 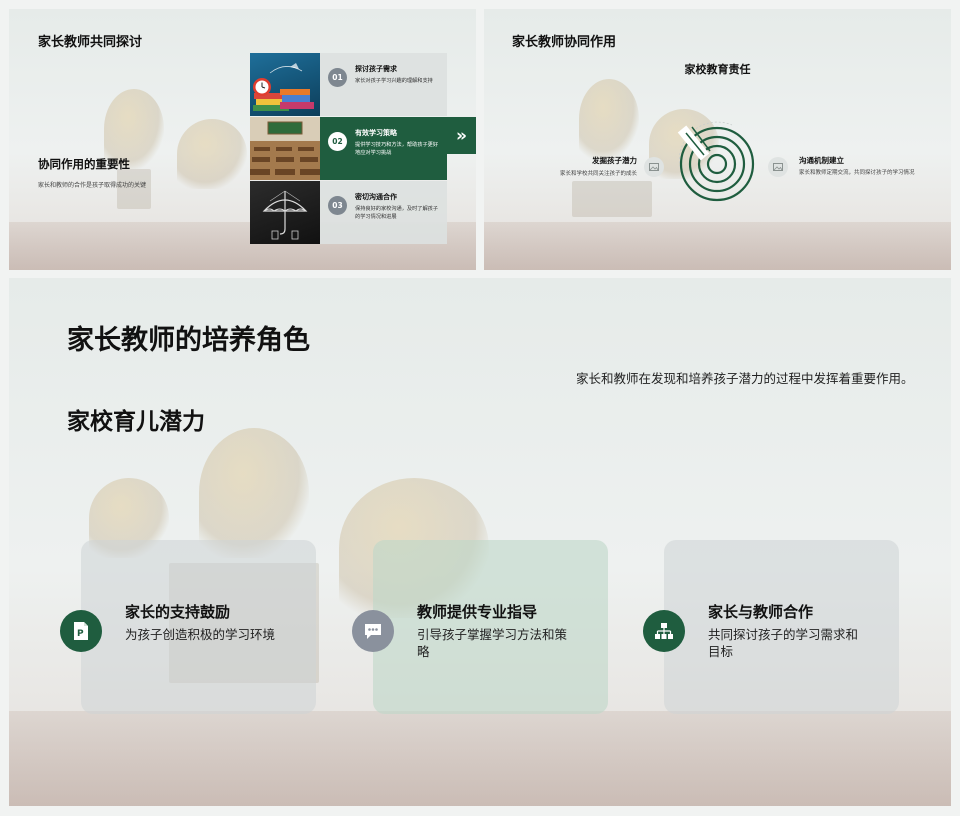 What do you see at coordinates (80, 634) in the screenshot?
I see `svg-text: P` at bounding box center [80, 634].